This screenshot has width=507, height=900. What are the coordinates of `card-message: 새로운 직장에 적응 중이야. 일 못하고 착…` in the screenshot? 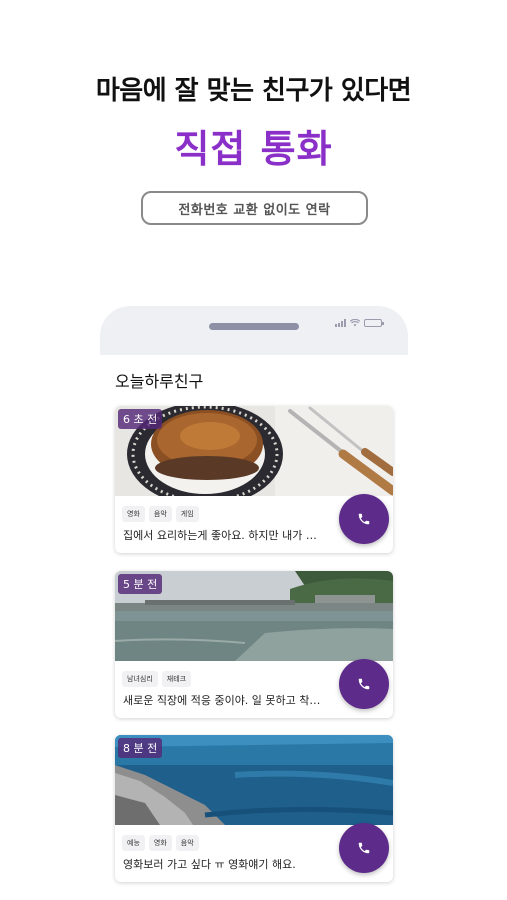 It's located at (222, 700).